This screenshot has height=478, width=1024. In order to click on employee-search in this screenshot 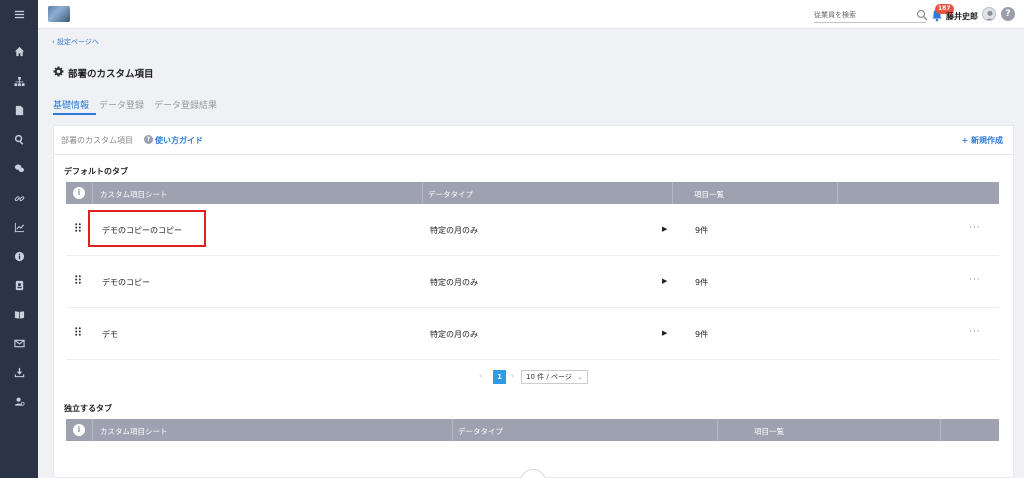, I will do `click(870, 15)`.